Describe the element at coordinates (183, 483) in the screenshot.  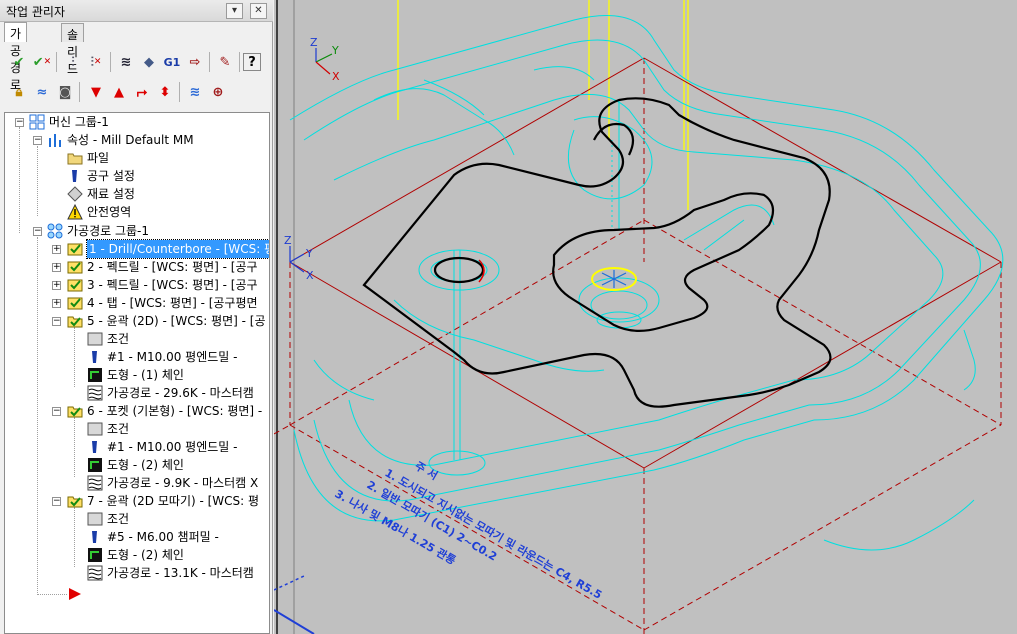
I see `tree-label: 가공경로 - 9.9K - 마스터캠 X` at that location.